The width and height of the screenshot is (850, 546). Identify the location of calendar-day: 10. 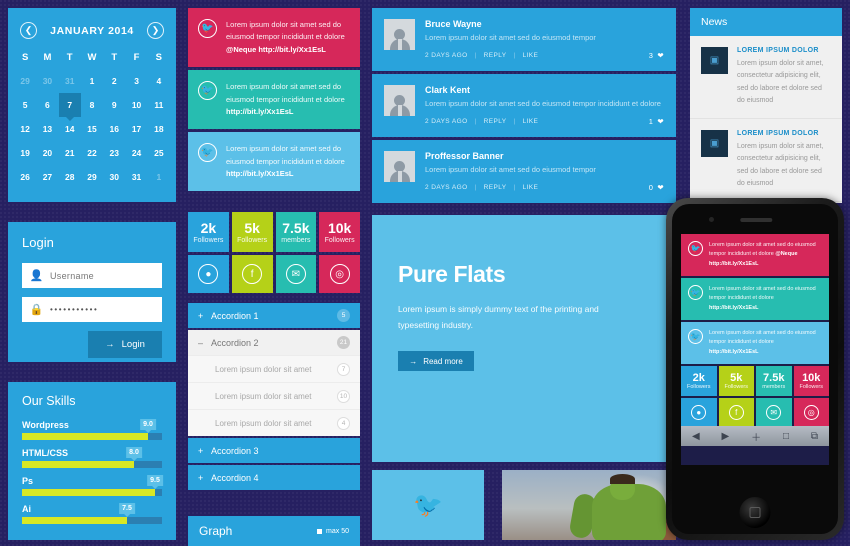
(136, 105).